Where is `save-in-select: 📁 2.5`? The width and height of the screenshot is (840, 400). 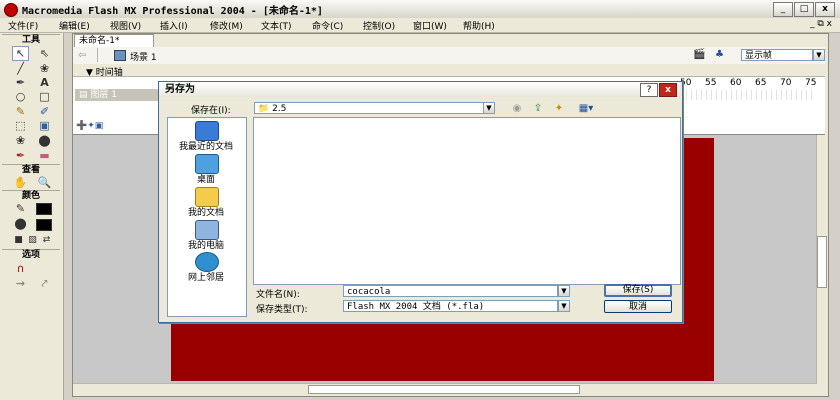 save-in-select: 📁 2.5 is located at coordinates (369, 108).